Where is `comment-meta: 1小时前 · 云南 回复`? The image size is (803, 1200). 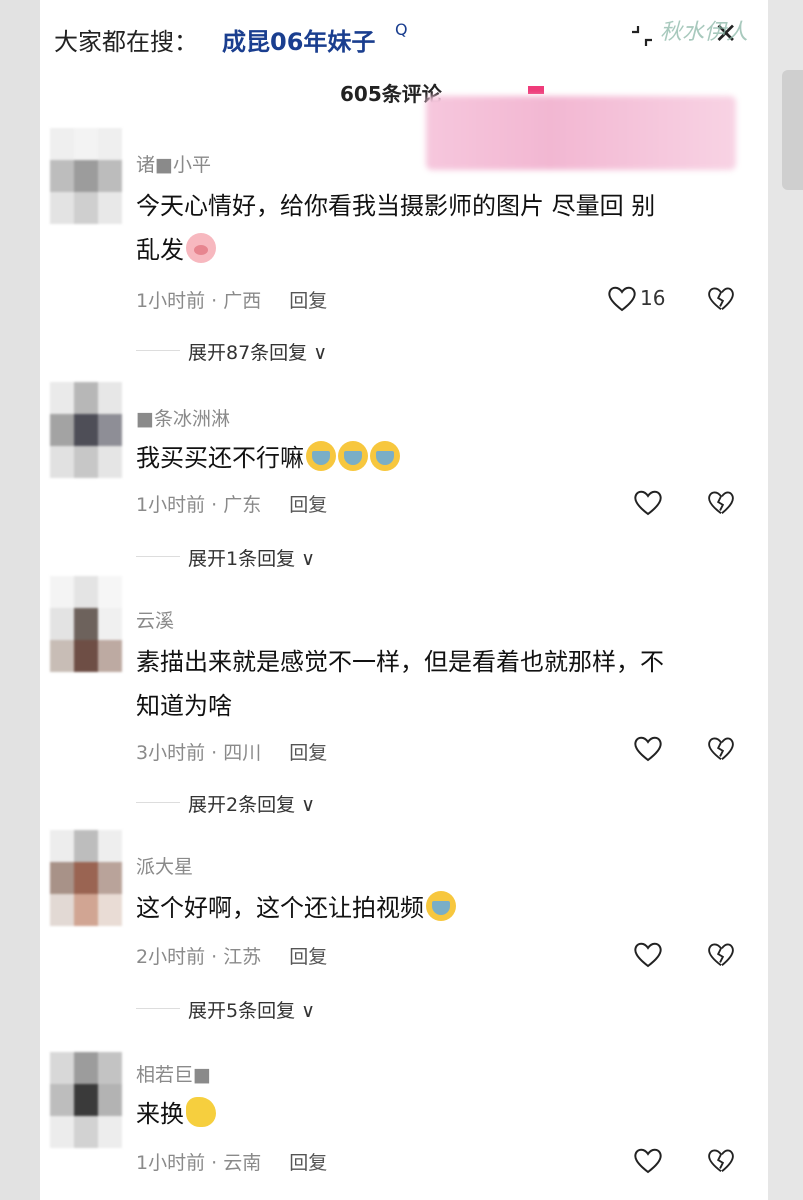
comment-meta: 1小时前 · 云南 回复 is located at coordinates (232, 1163).